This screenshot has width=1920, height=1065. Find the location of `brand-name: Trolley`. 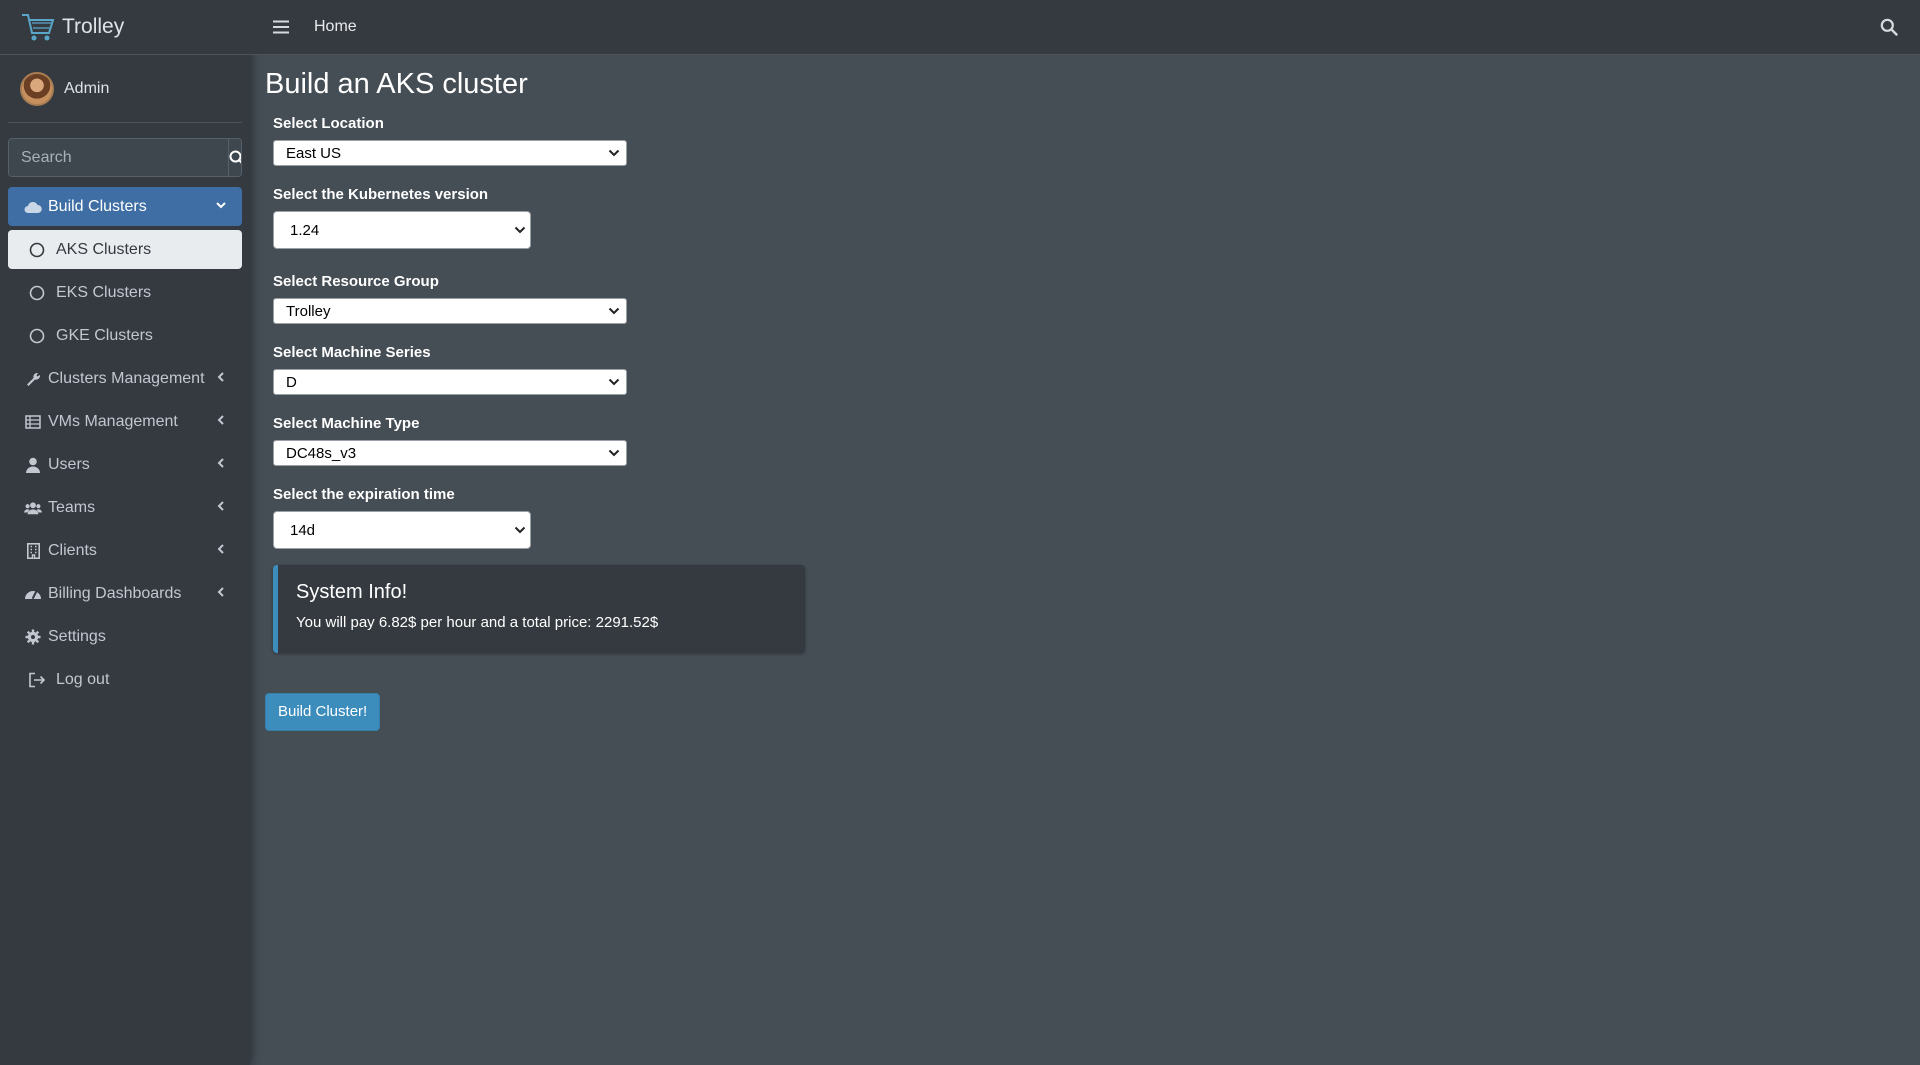

brand-name: Trolley is located at coordinates (93, 26).